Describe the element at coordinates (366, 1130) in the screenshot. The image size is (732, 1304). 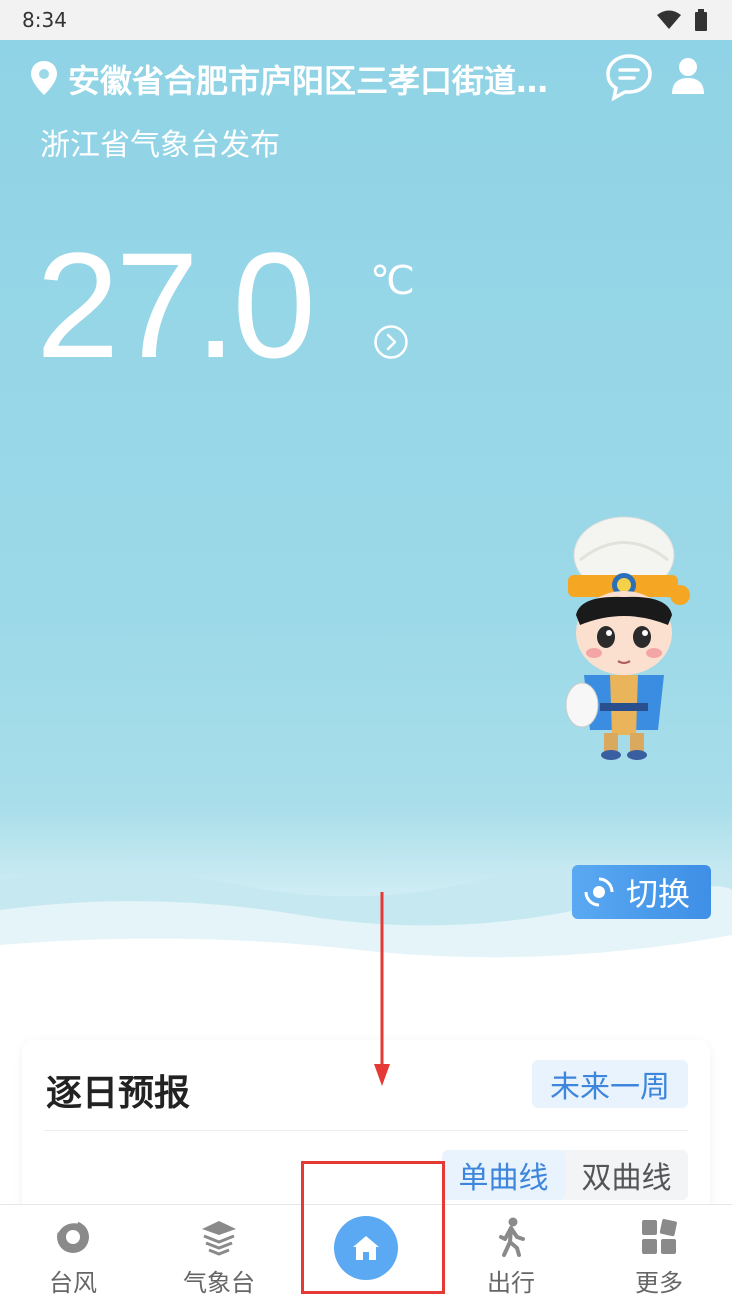
I see `divider` at that location.